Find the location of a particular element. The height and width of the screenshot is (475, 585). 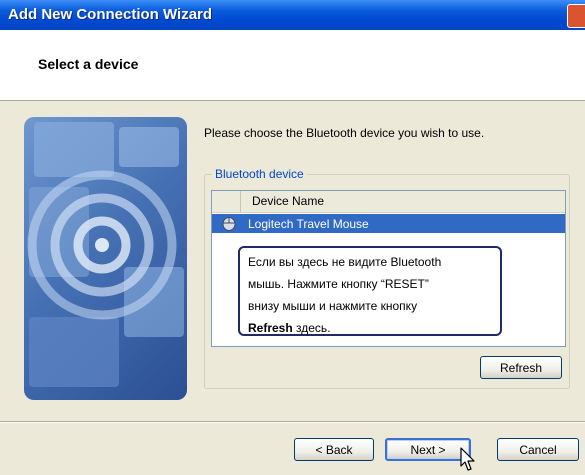

callout-line-3: внизу мыши и нажмите кнопку is located at coordinates (333, 306).